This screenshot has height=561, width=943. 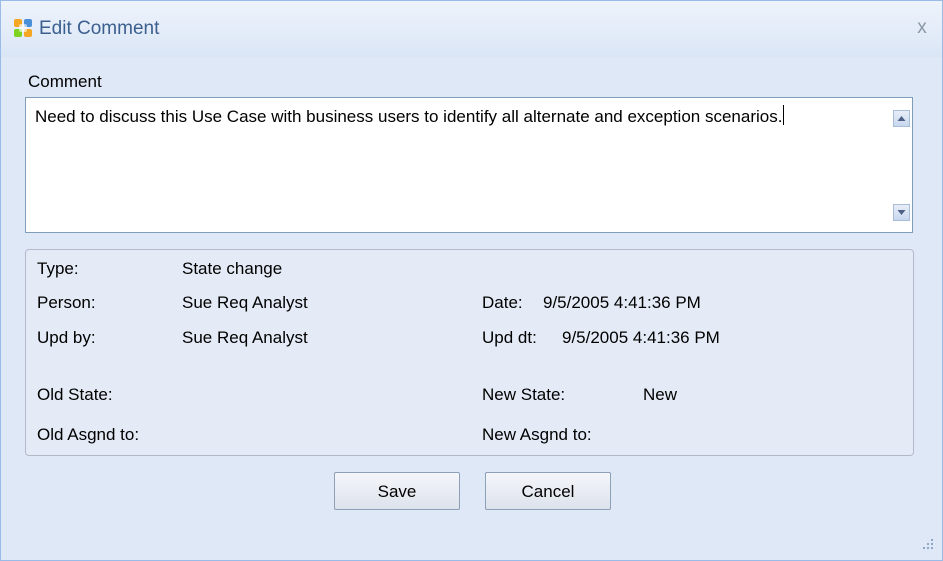 I want to click on old-assigned-label: Old Asgnd to:, so click(x=88, y=434).